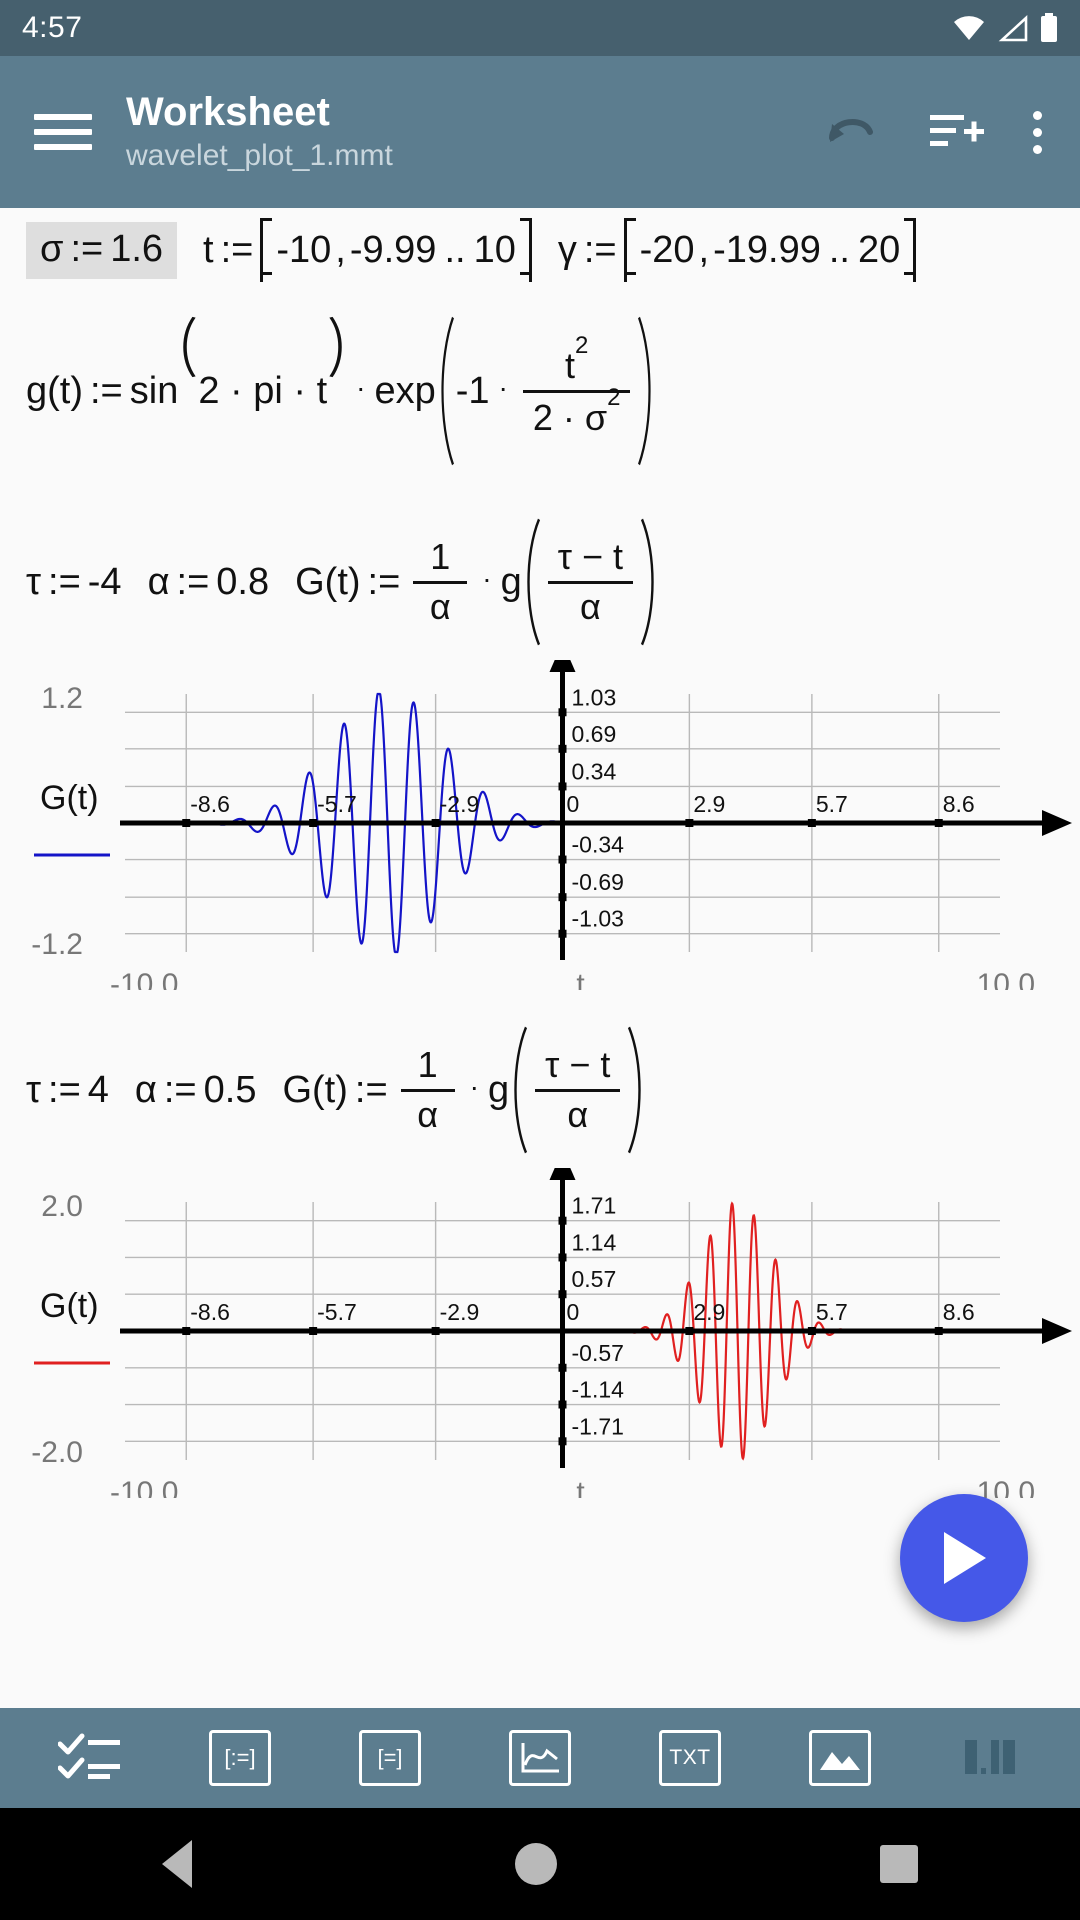 This screenshot has width=1080, height=1920. Describe the element at coordinates (440, 556) in the screenshot. I see `coef-numerator: 1` at that location.